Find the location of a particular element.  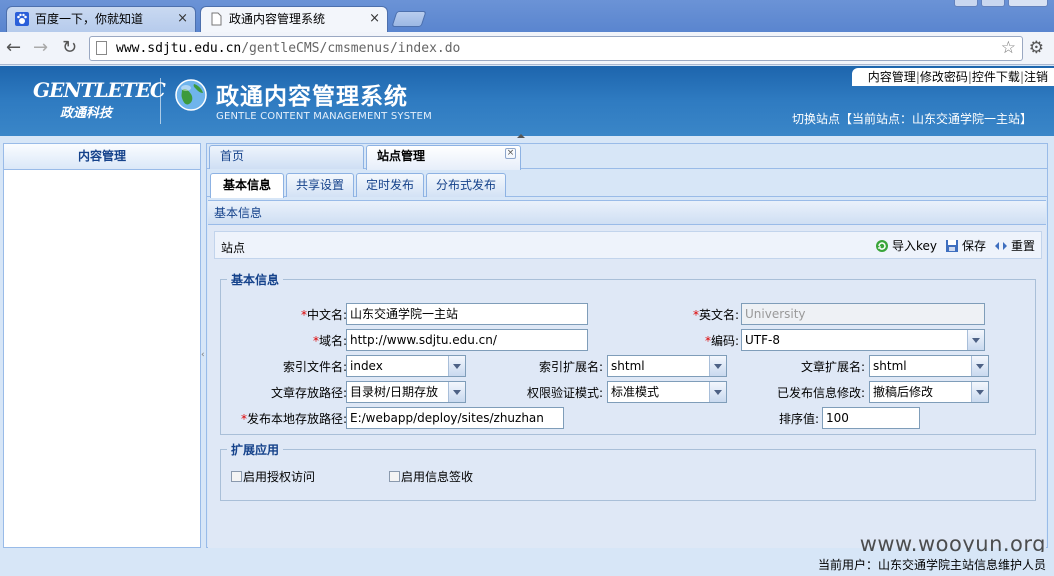

reset-arrows-icon is located at coordinates (1000, 245).